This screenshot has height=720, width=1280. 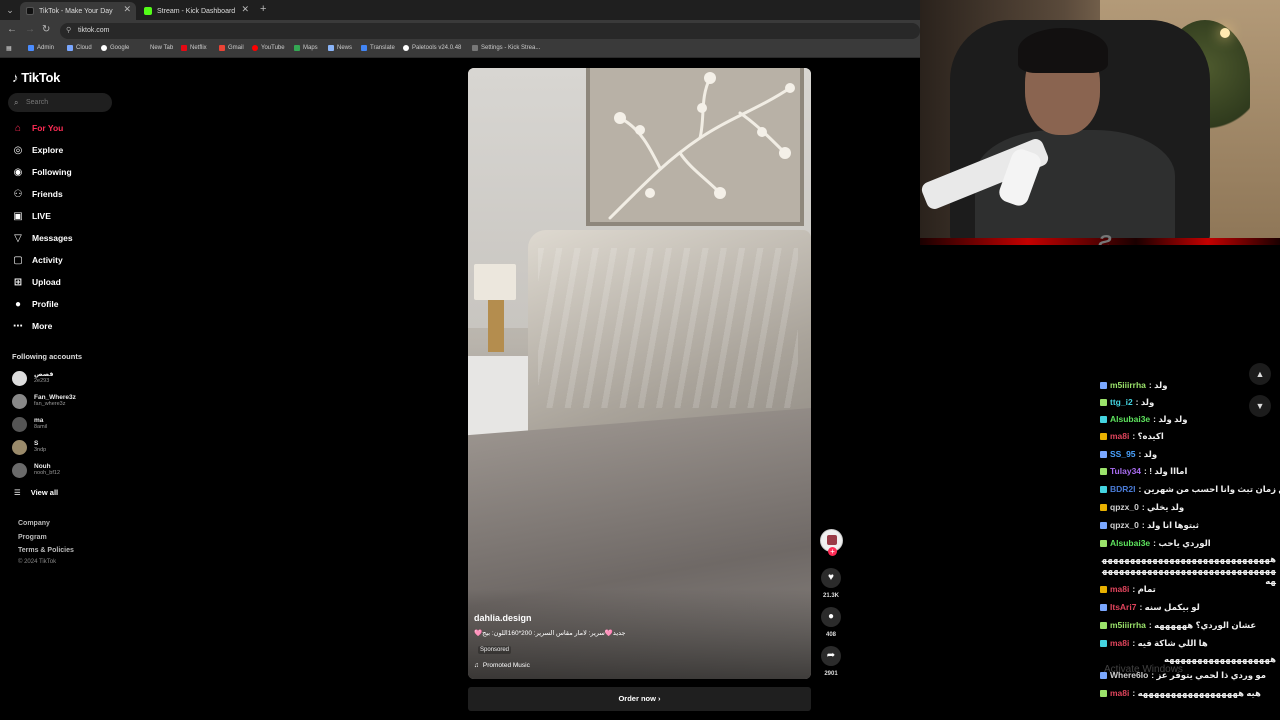 What do you see at coordinates (503, 618) in the screenshot?
I see `video-author: dahlia.design` at bounding box center [503, 618].